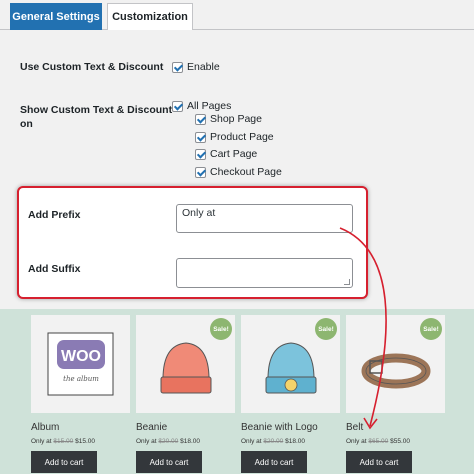 The image size is (474, 474). I want to click on product-price: Only at $65.00 $55.00, so click(378, 441).